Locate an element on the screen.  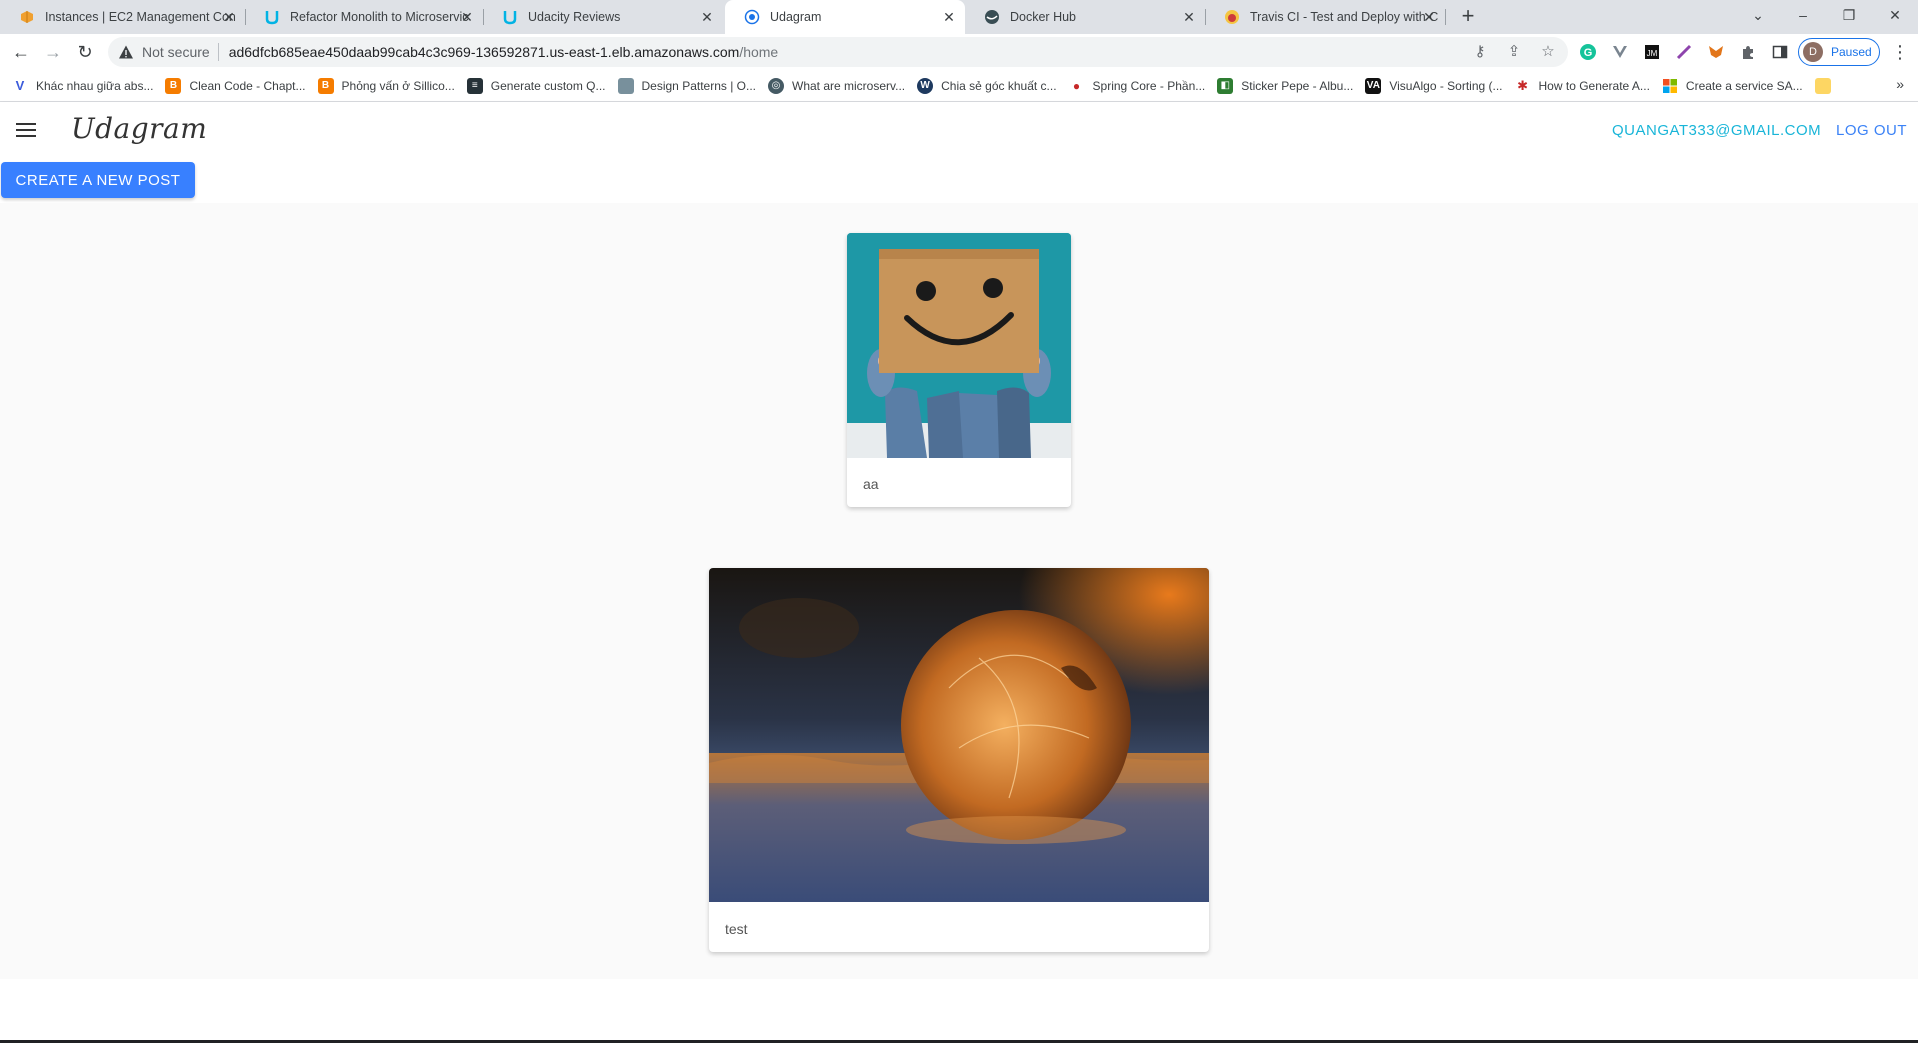
tab-udacity-reviews: Udacity Reviews ✕ is located at coordinates (603, 17).